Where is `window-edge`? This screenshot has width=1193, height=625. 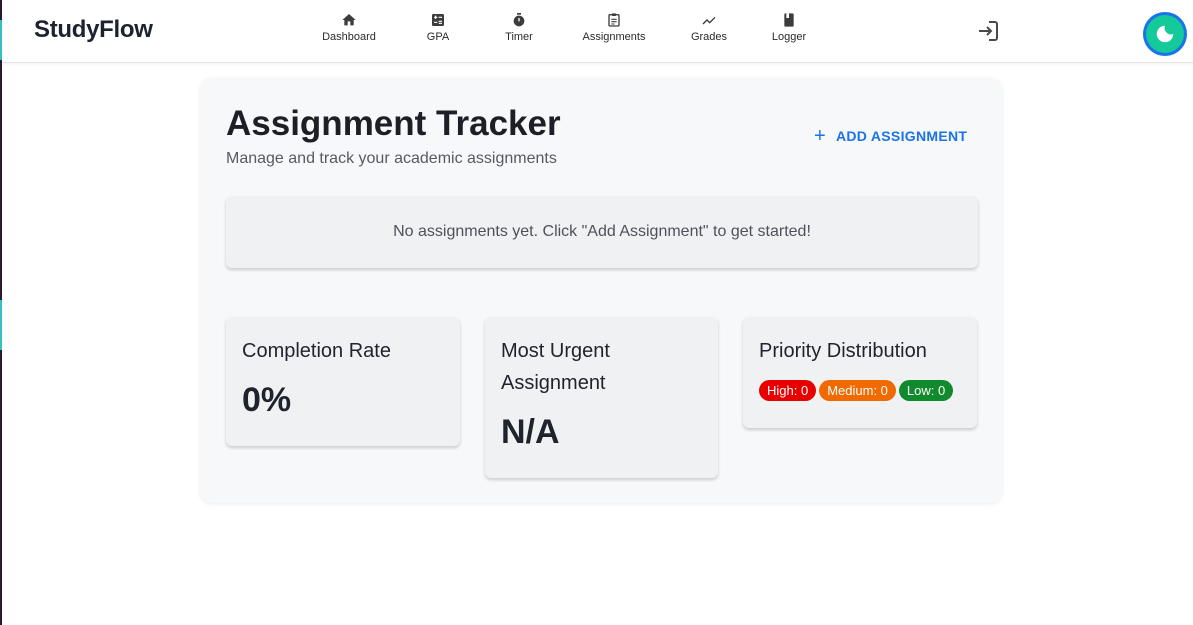
window-edge is located at coordinates (1, 312).